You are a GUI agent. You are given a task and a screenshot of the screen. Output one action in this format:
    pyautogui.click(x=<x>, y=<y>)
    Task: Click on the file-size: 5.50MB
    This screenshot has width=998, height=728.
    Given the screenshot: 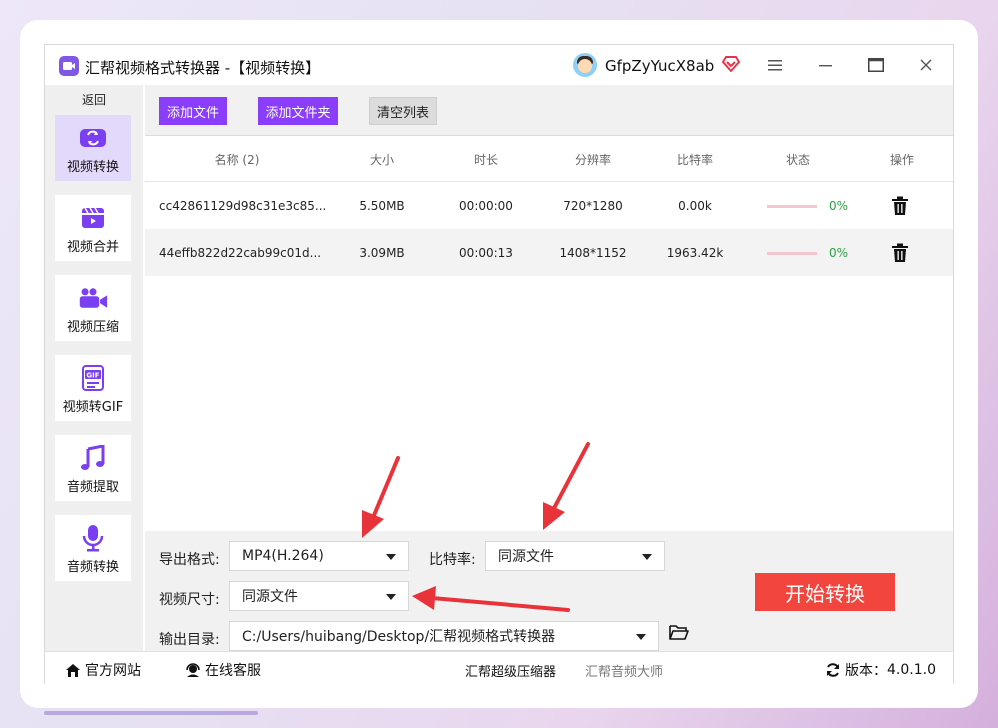 What is the action you would take?
    pyautogui.click(x=382, y=206)
    